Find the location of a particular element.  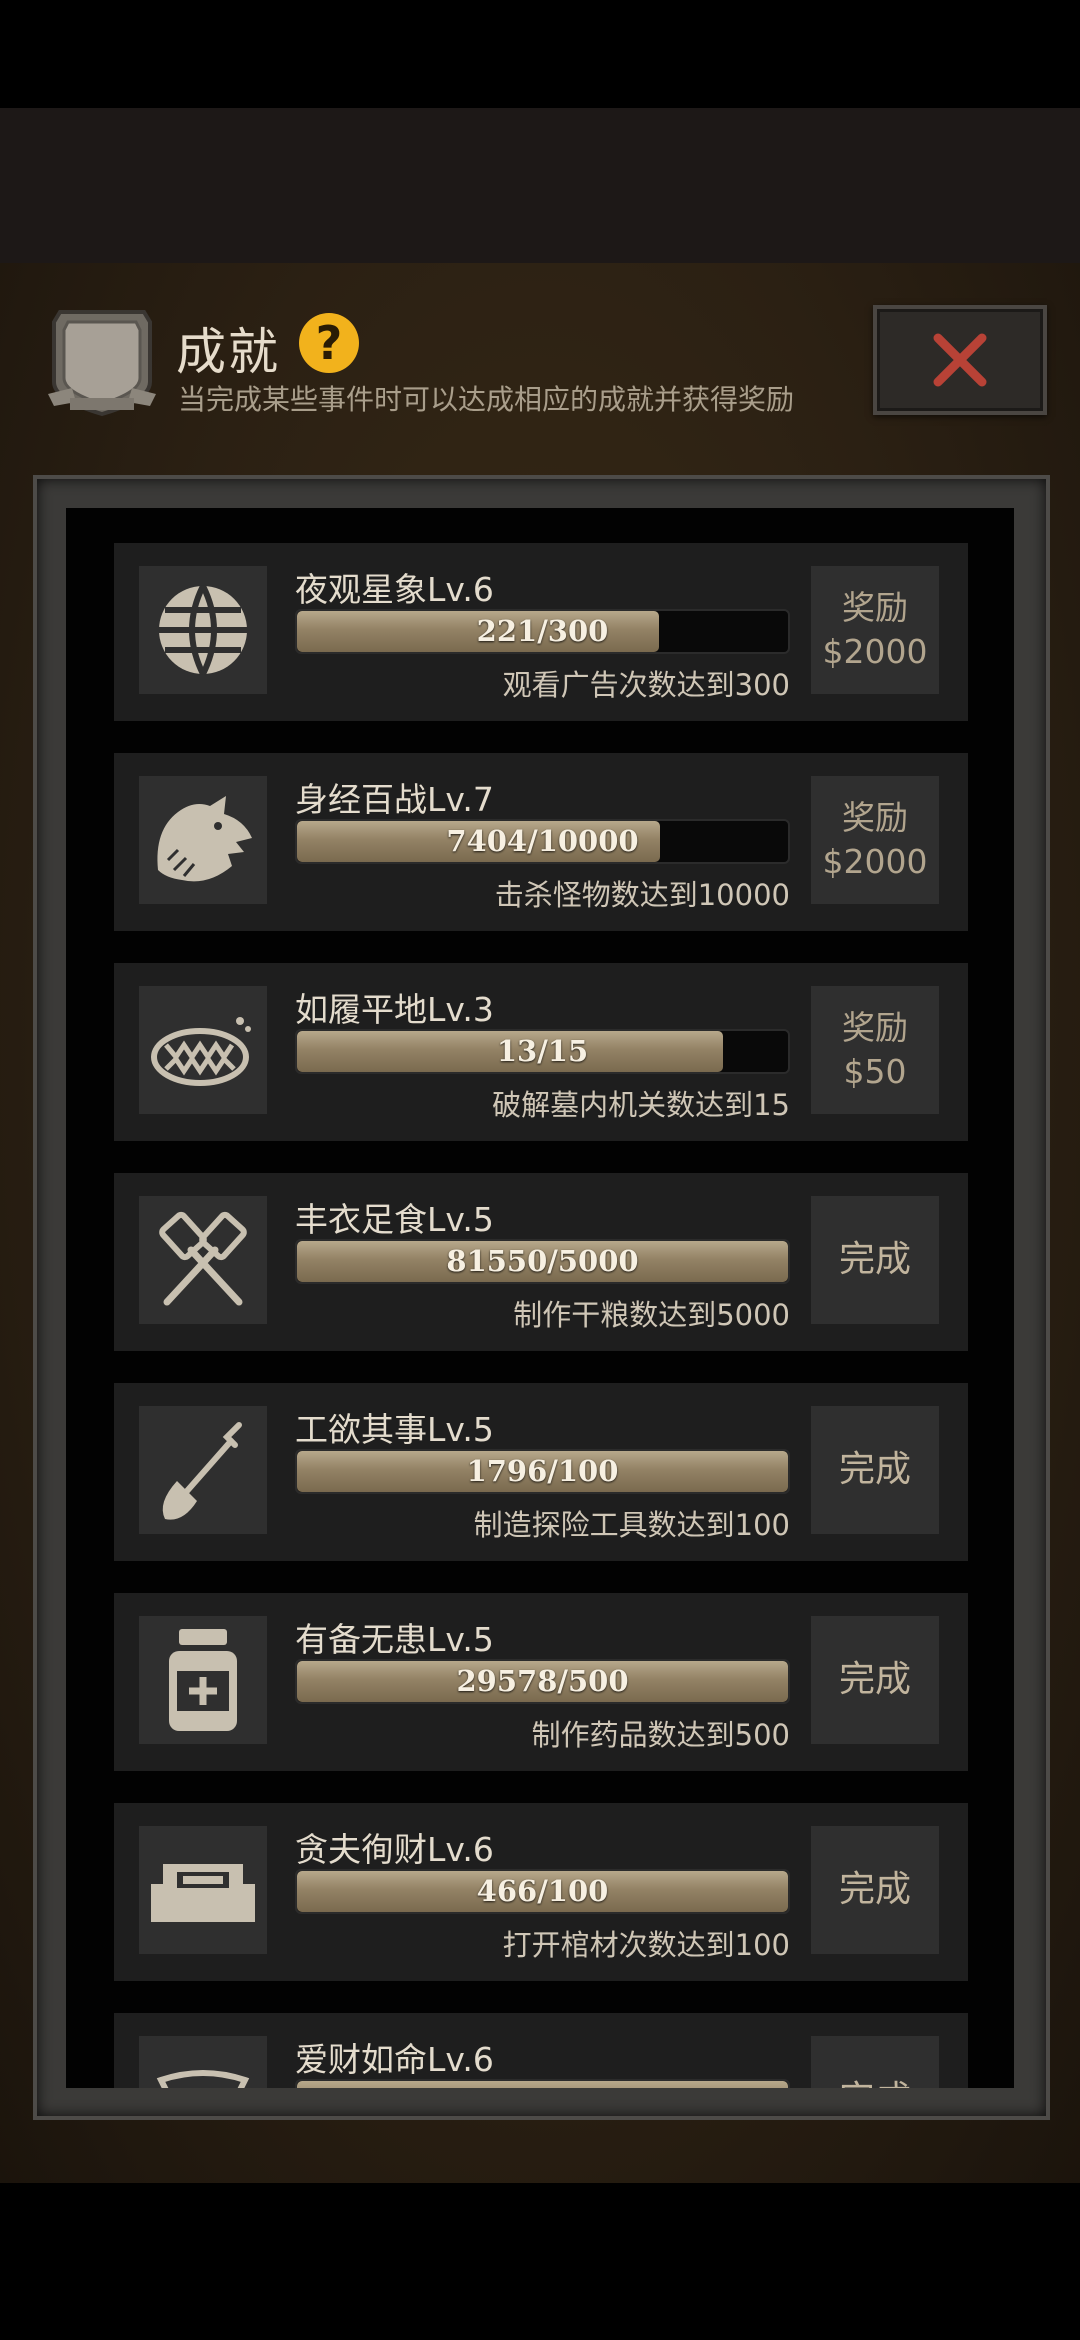

progress-text is located at coordinates (542, 2084).